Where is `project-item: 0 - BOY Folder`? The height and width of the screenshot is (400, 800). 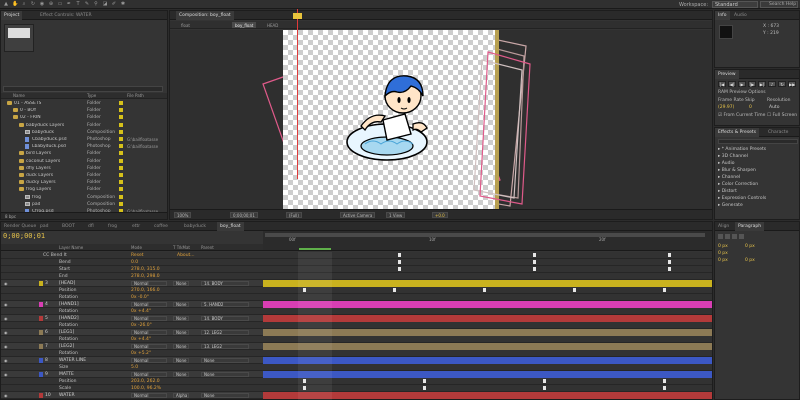
project-item: 0 - BOY Folder is located at coordinates (84, 110).